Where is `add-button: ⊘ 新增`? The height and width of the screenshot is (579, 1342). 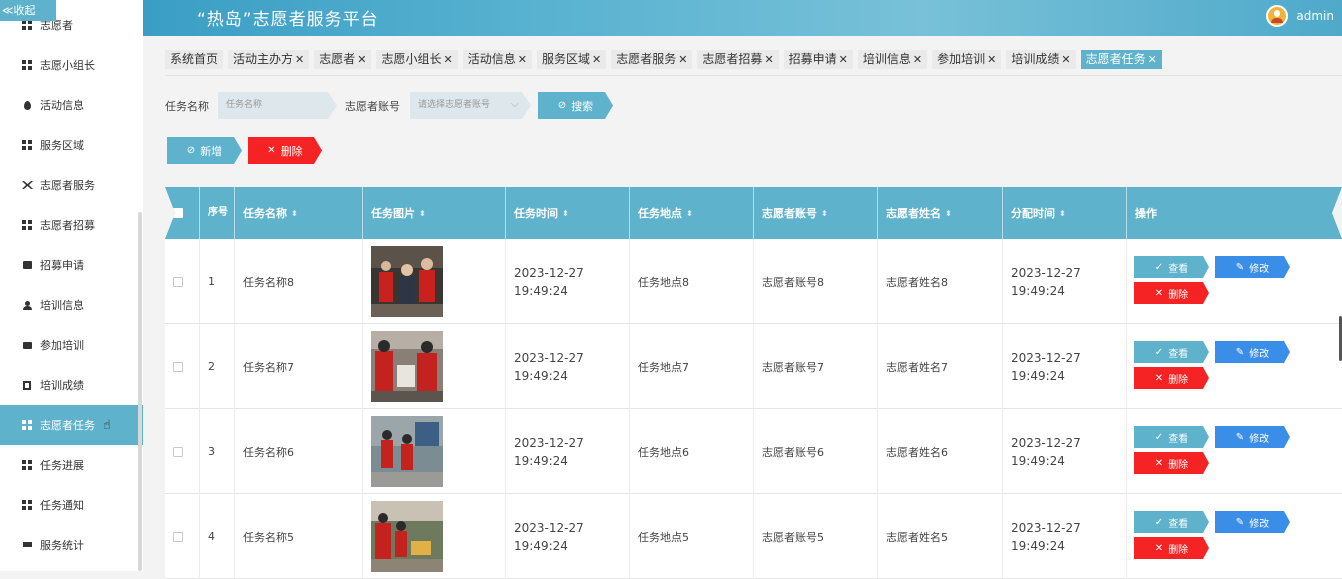 add-button: ⊘ 新增 is located at coordinates (204, 150).